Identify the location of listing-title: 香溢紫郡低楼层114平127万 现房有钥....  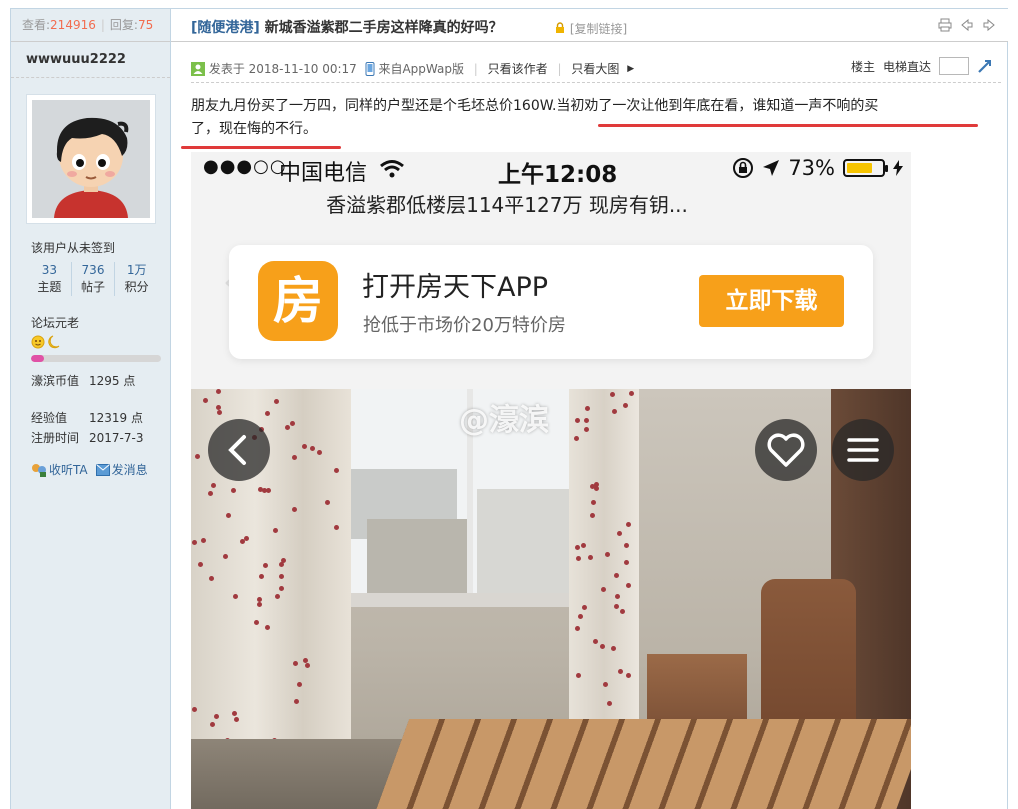
(507, 205).